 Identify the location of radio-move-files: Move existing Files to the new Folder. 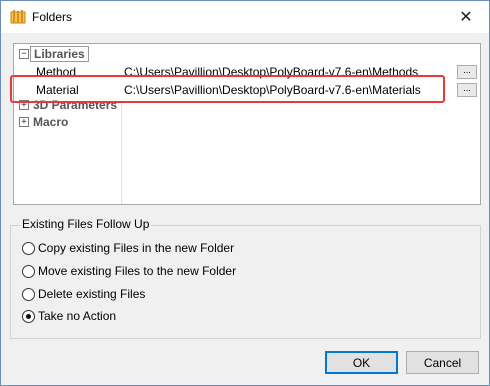
(129, 271).